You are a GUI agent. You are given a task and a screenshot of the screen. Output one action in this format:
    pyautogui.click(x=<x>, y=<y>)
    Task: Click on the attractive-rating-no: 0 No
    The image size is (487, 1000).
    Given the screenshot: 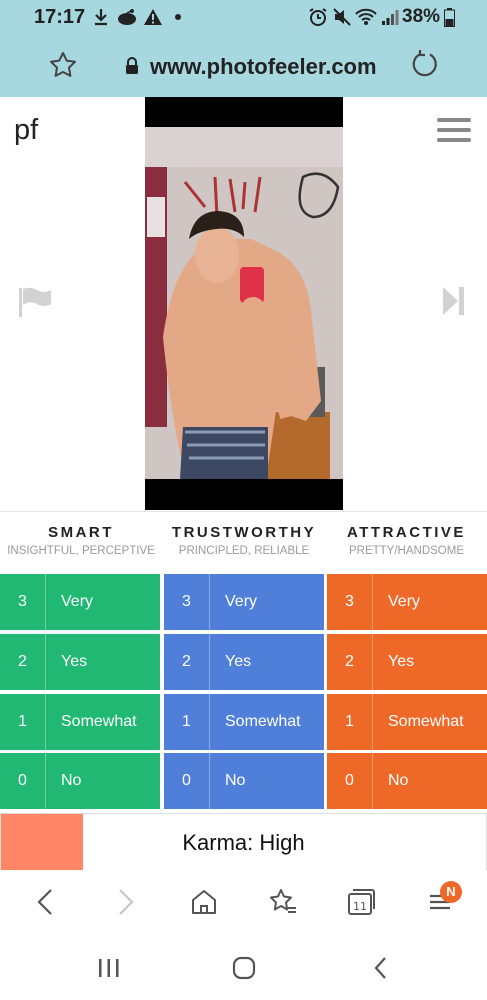 What is the action you would take?
    pyautogui.click(x=407, y=781)
    